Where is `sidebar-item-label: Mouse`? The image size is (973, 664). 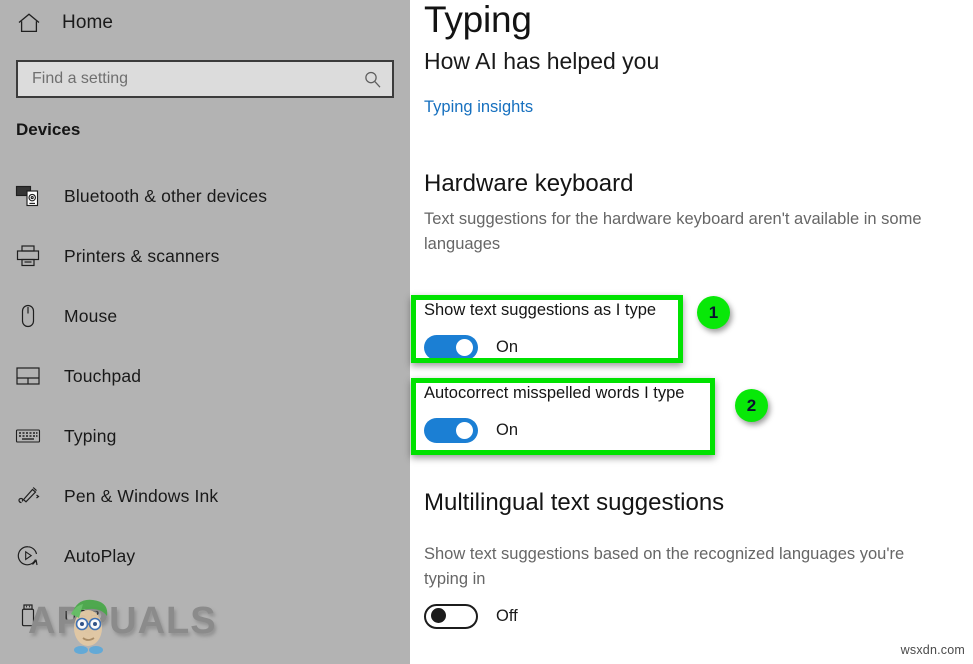 sidebar-item-label: Mouse is located at coordinates (91, 315).